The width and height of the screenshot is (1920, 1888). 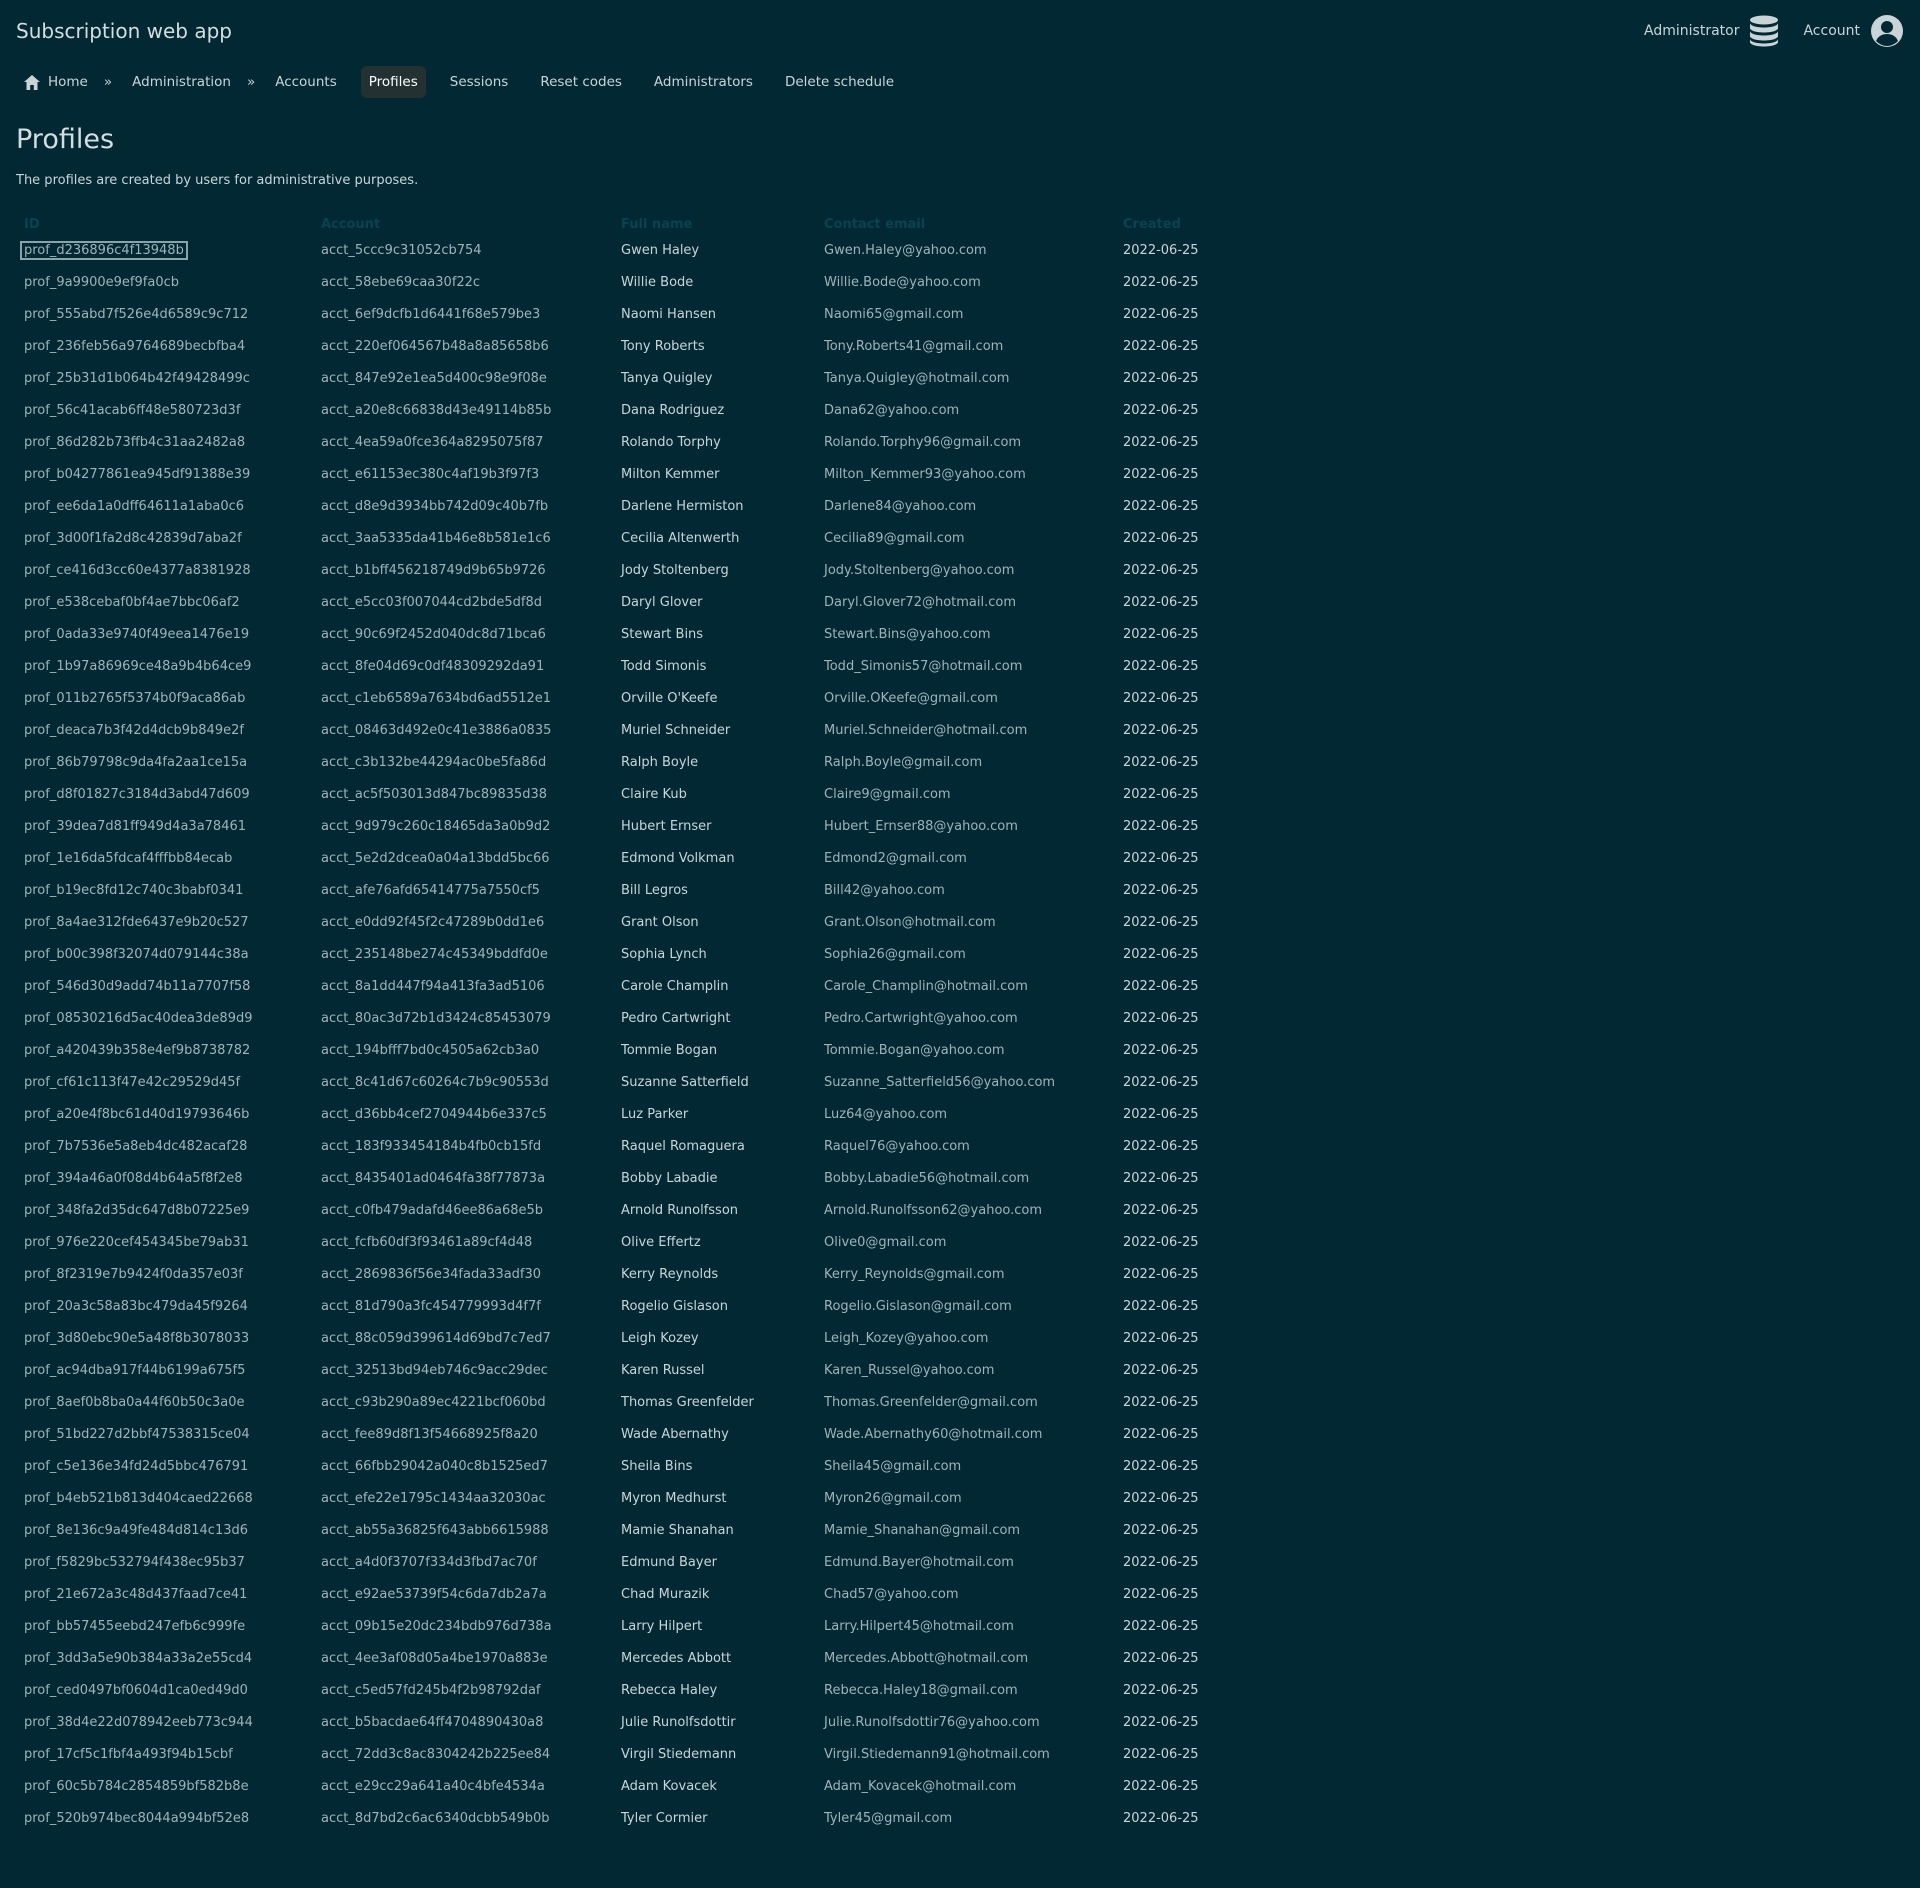 What do you see at coordinates (463, 1370) in the screenshot?
I see `account-id-link: acct_32513bd94eb746c9acc29dec` at bounding box center [463, 1370].